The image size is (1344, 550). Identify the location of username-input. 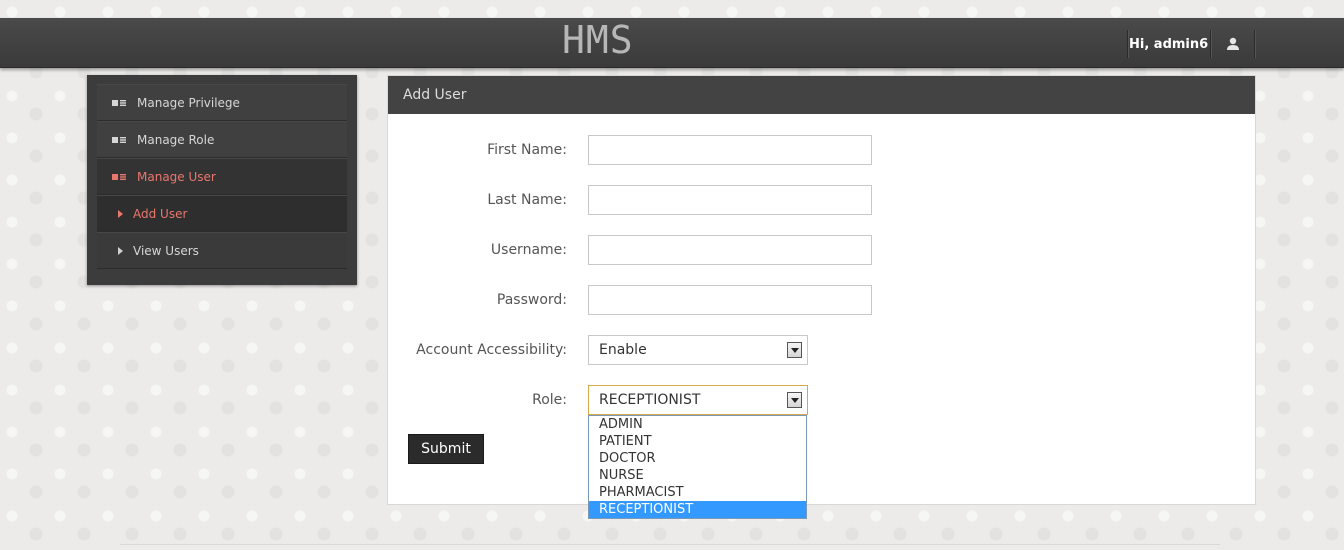
(730, 250).